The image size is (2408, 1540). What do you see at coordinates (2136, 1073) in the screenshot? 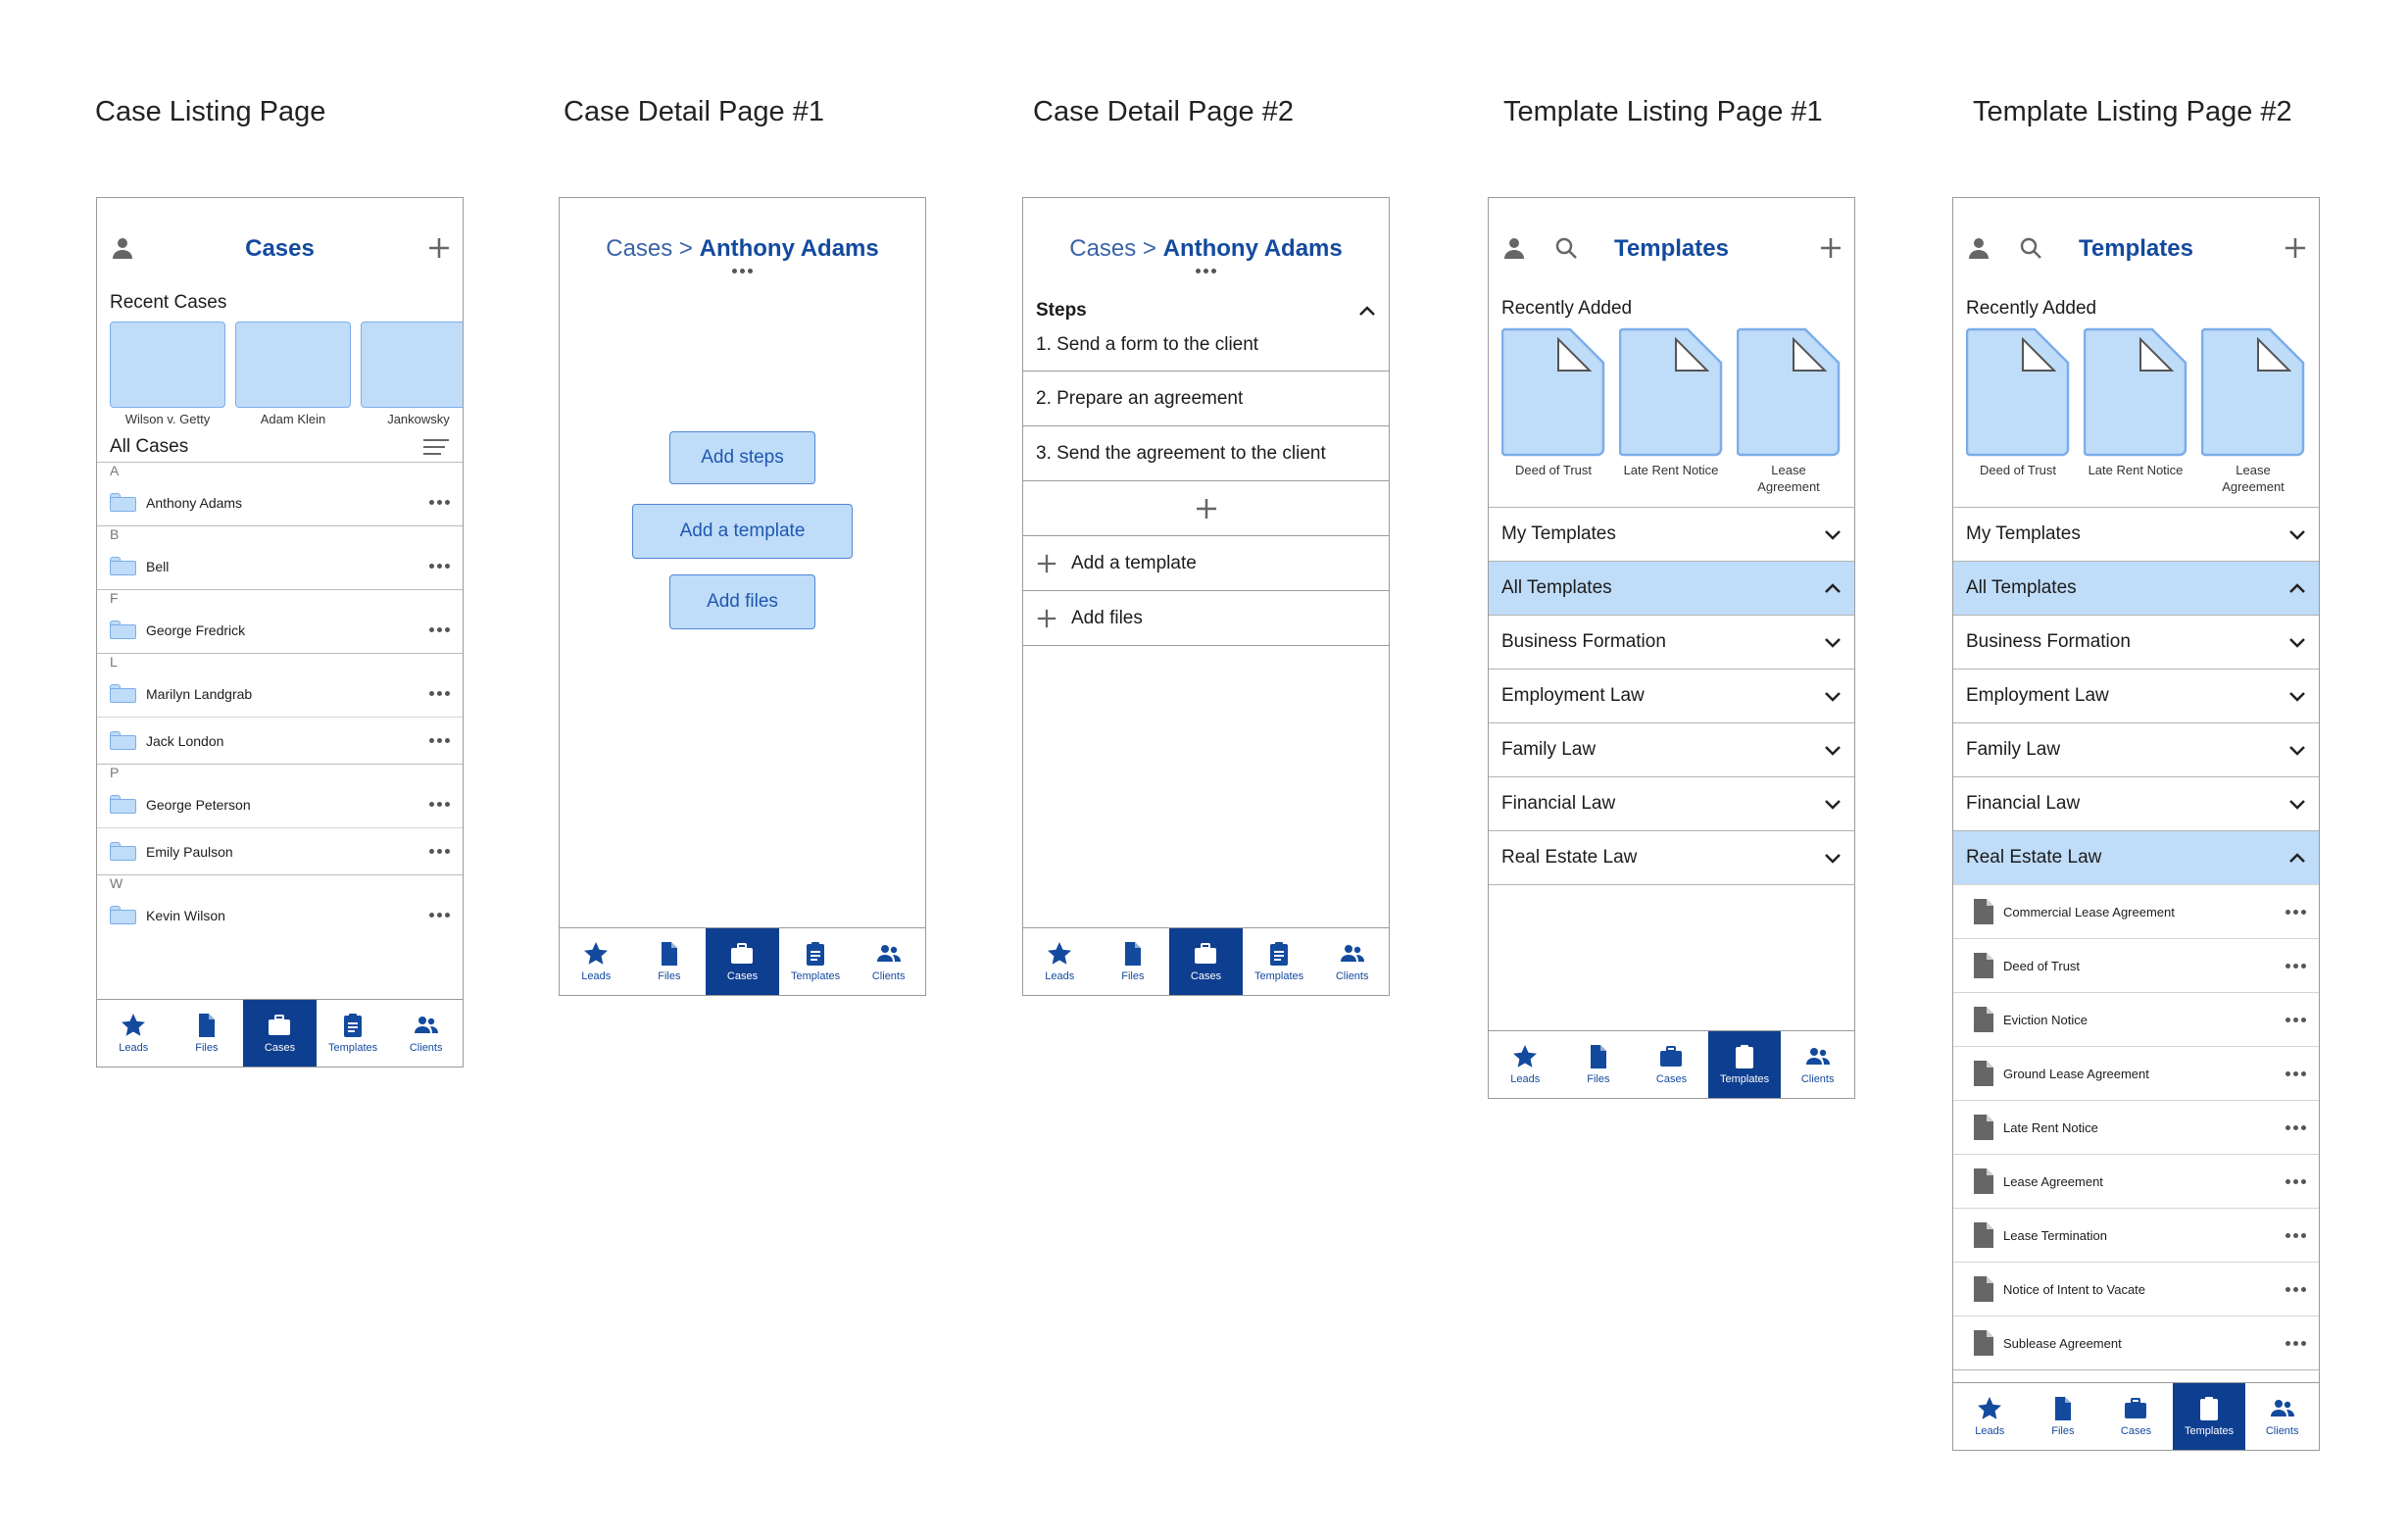
I see `template-row: Ground Lease Agreement` at bounding box center [2136, 1073].